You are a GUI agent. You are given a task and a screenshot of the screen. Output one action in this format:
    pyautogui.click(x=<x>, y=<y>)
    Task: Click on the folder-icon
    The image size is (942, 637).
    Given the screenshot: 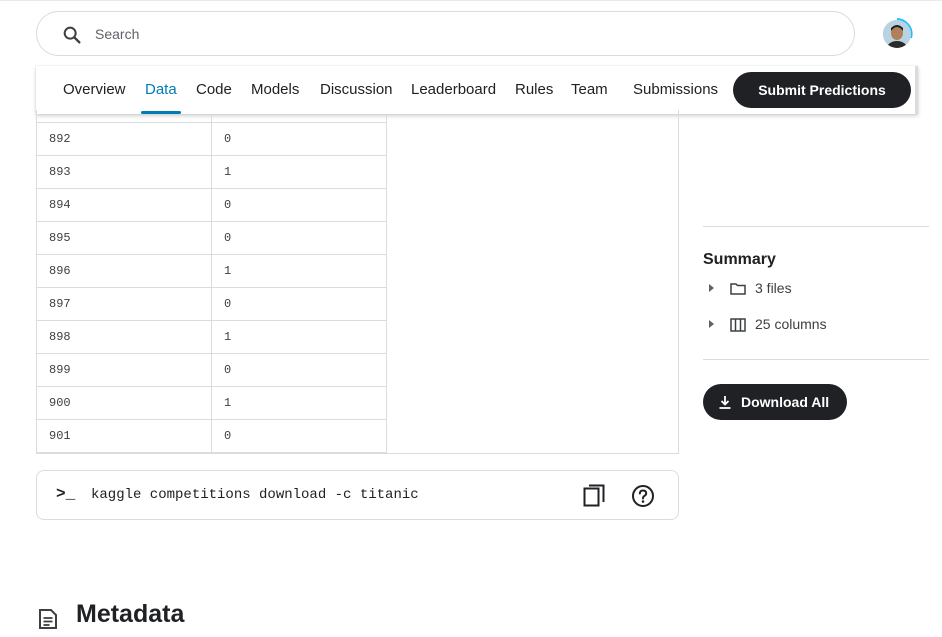 What is the action you would take?
    pyautogui.click(x=738, y=289)
    